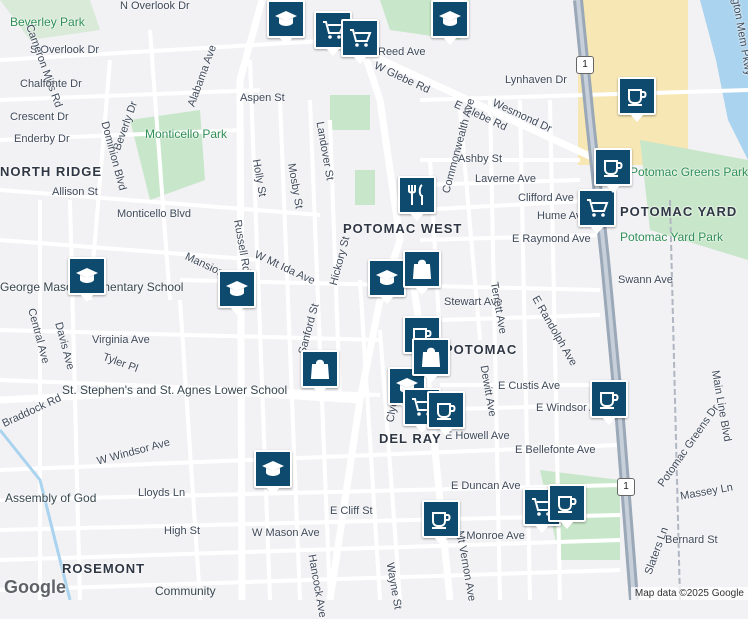  What do you see at coordinates (351, 511) in the screenshot?
I see `street-label: E Cliff St` at bounding box center [351, 511].